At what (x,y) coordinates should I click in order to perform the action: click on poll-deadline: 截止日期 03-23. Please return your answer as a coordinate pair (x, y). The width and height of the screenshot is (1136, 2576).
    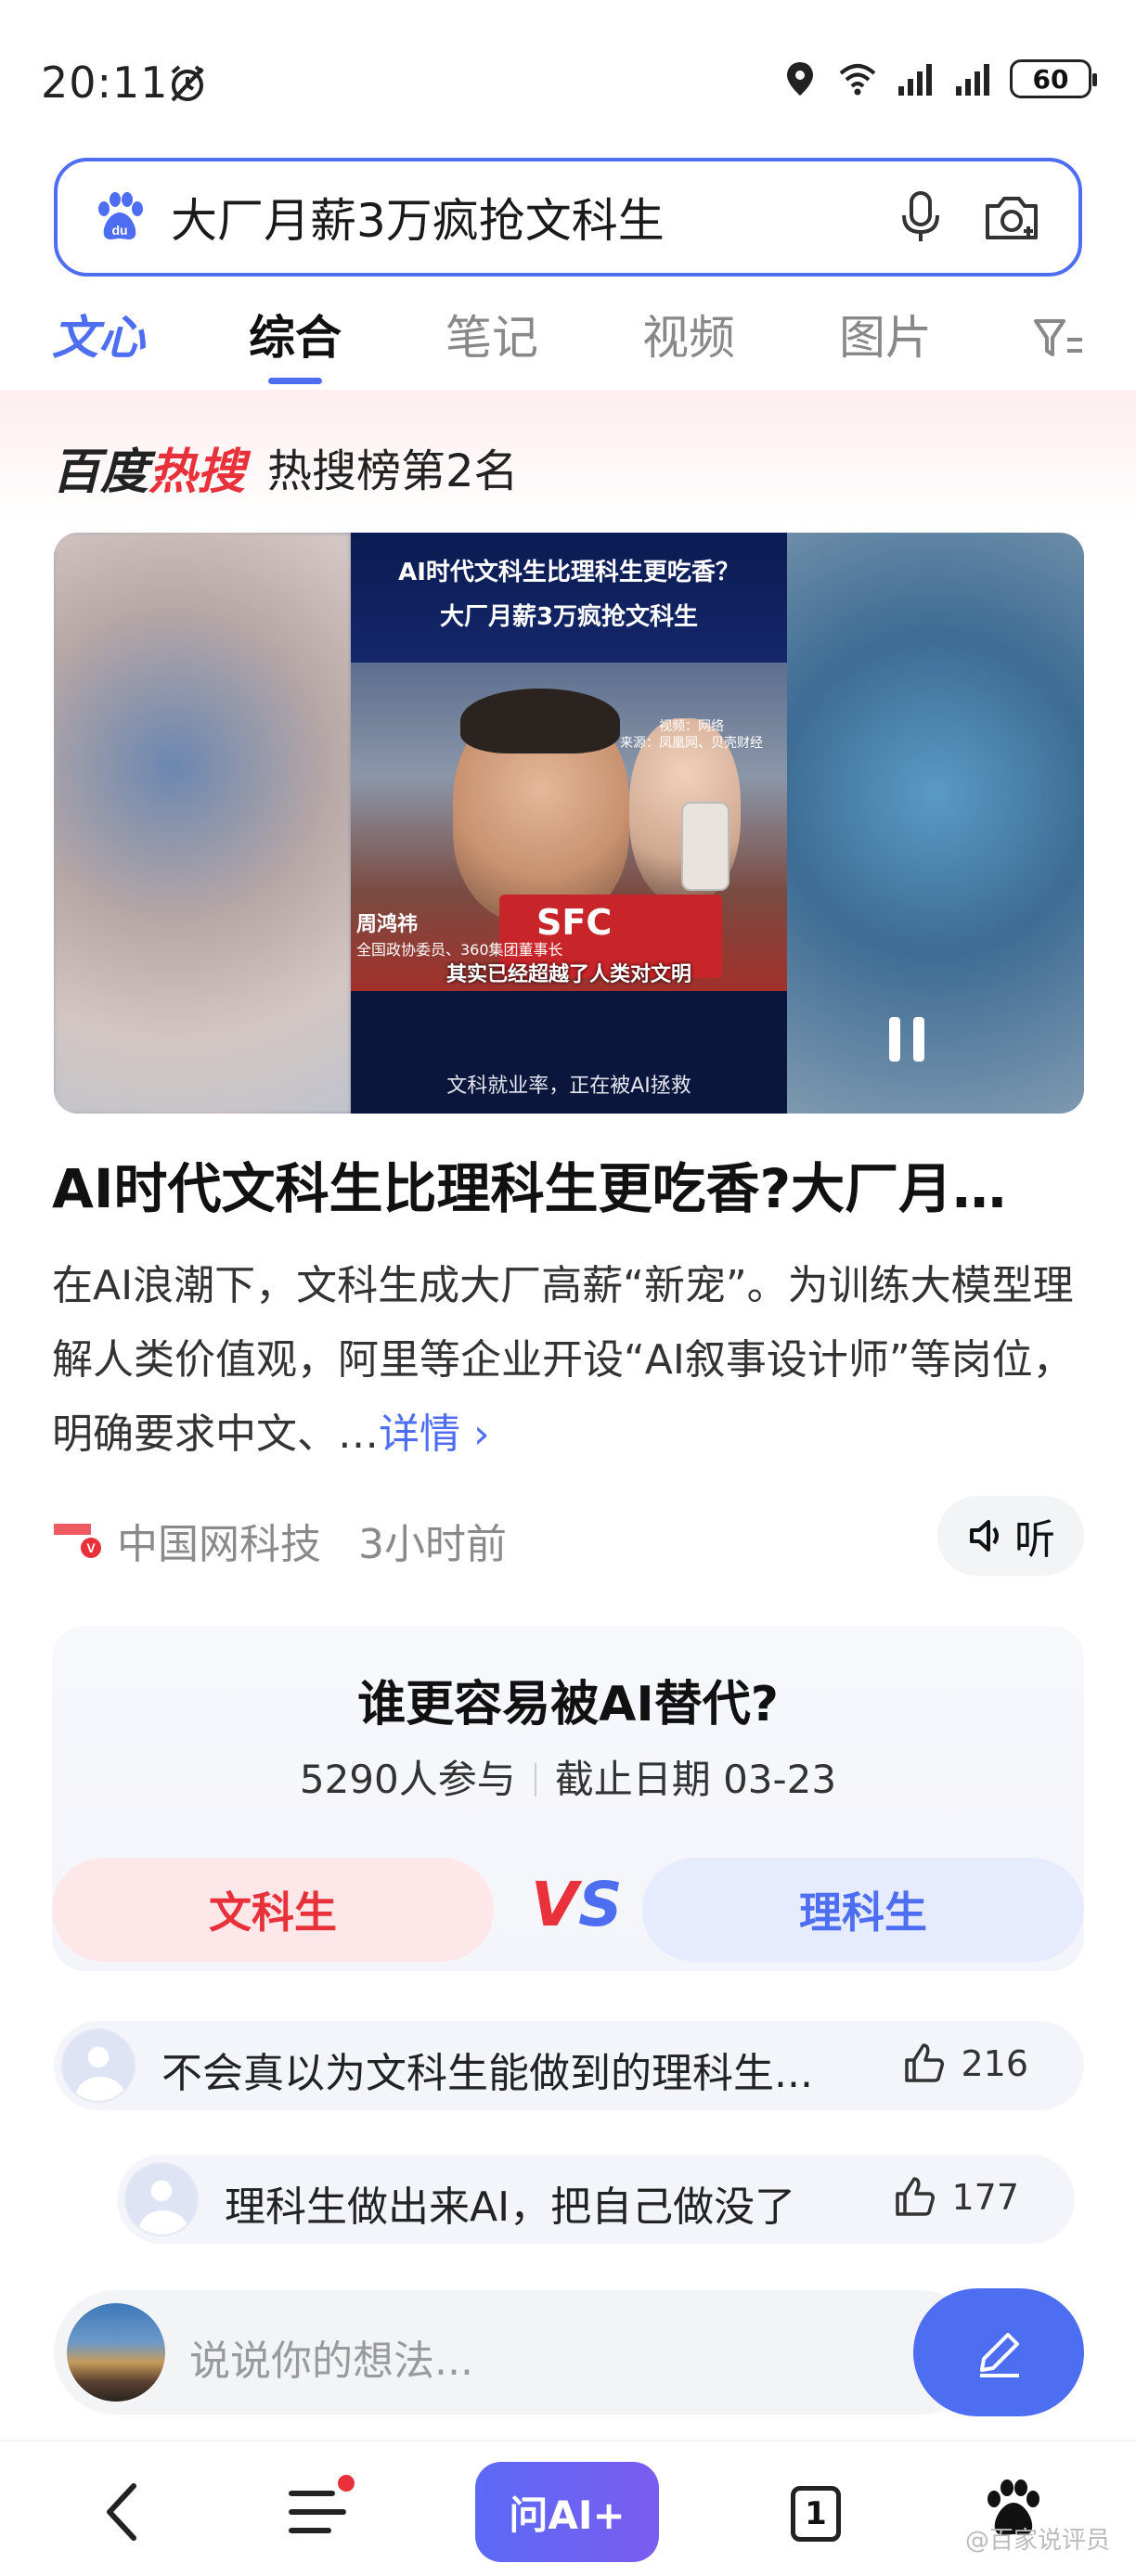
    Looking at the image, I should click on (695, 1780).